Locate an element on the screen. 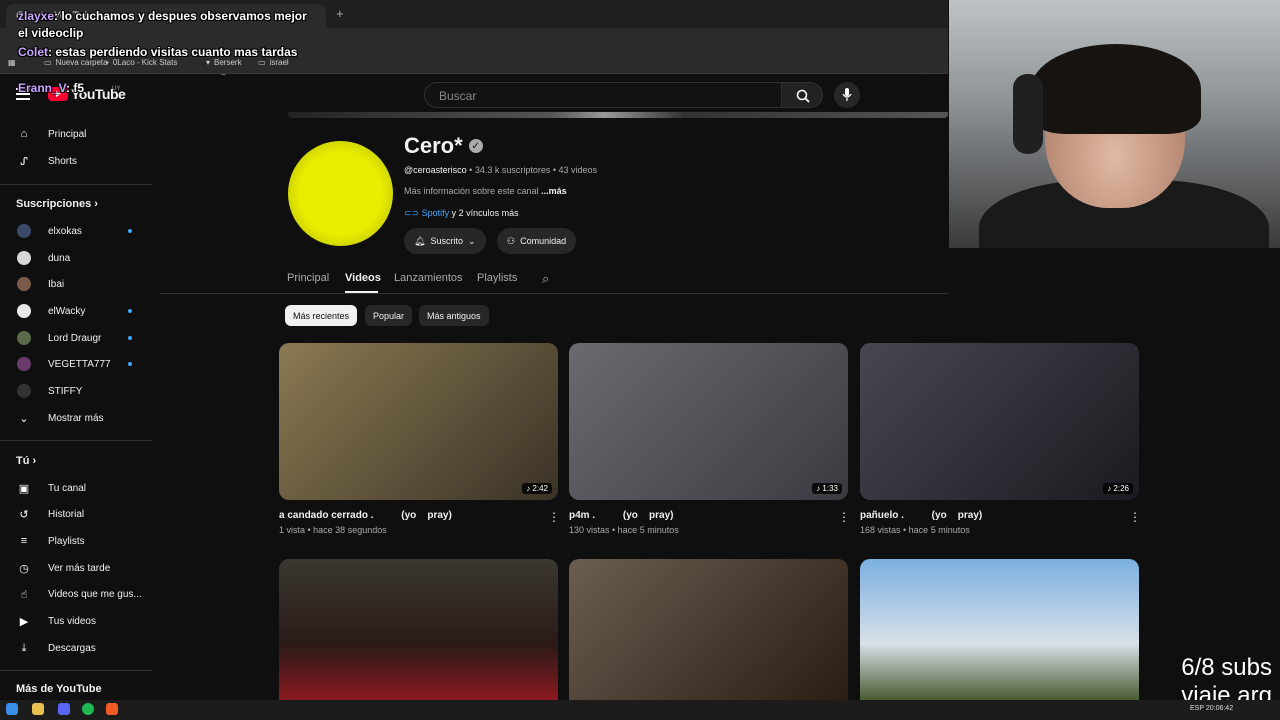  subscription-item: STIFFY is located at coordinates (76, 391).